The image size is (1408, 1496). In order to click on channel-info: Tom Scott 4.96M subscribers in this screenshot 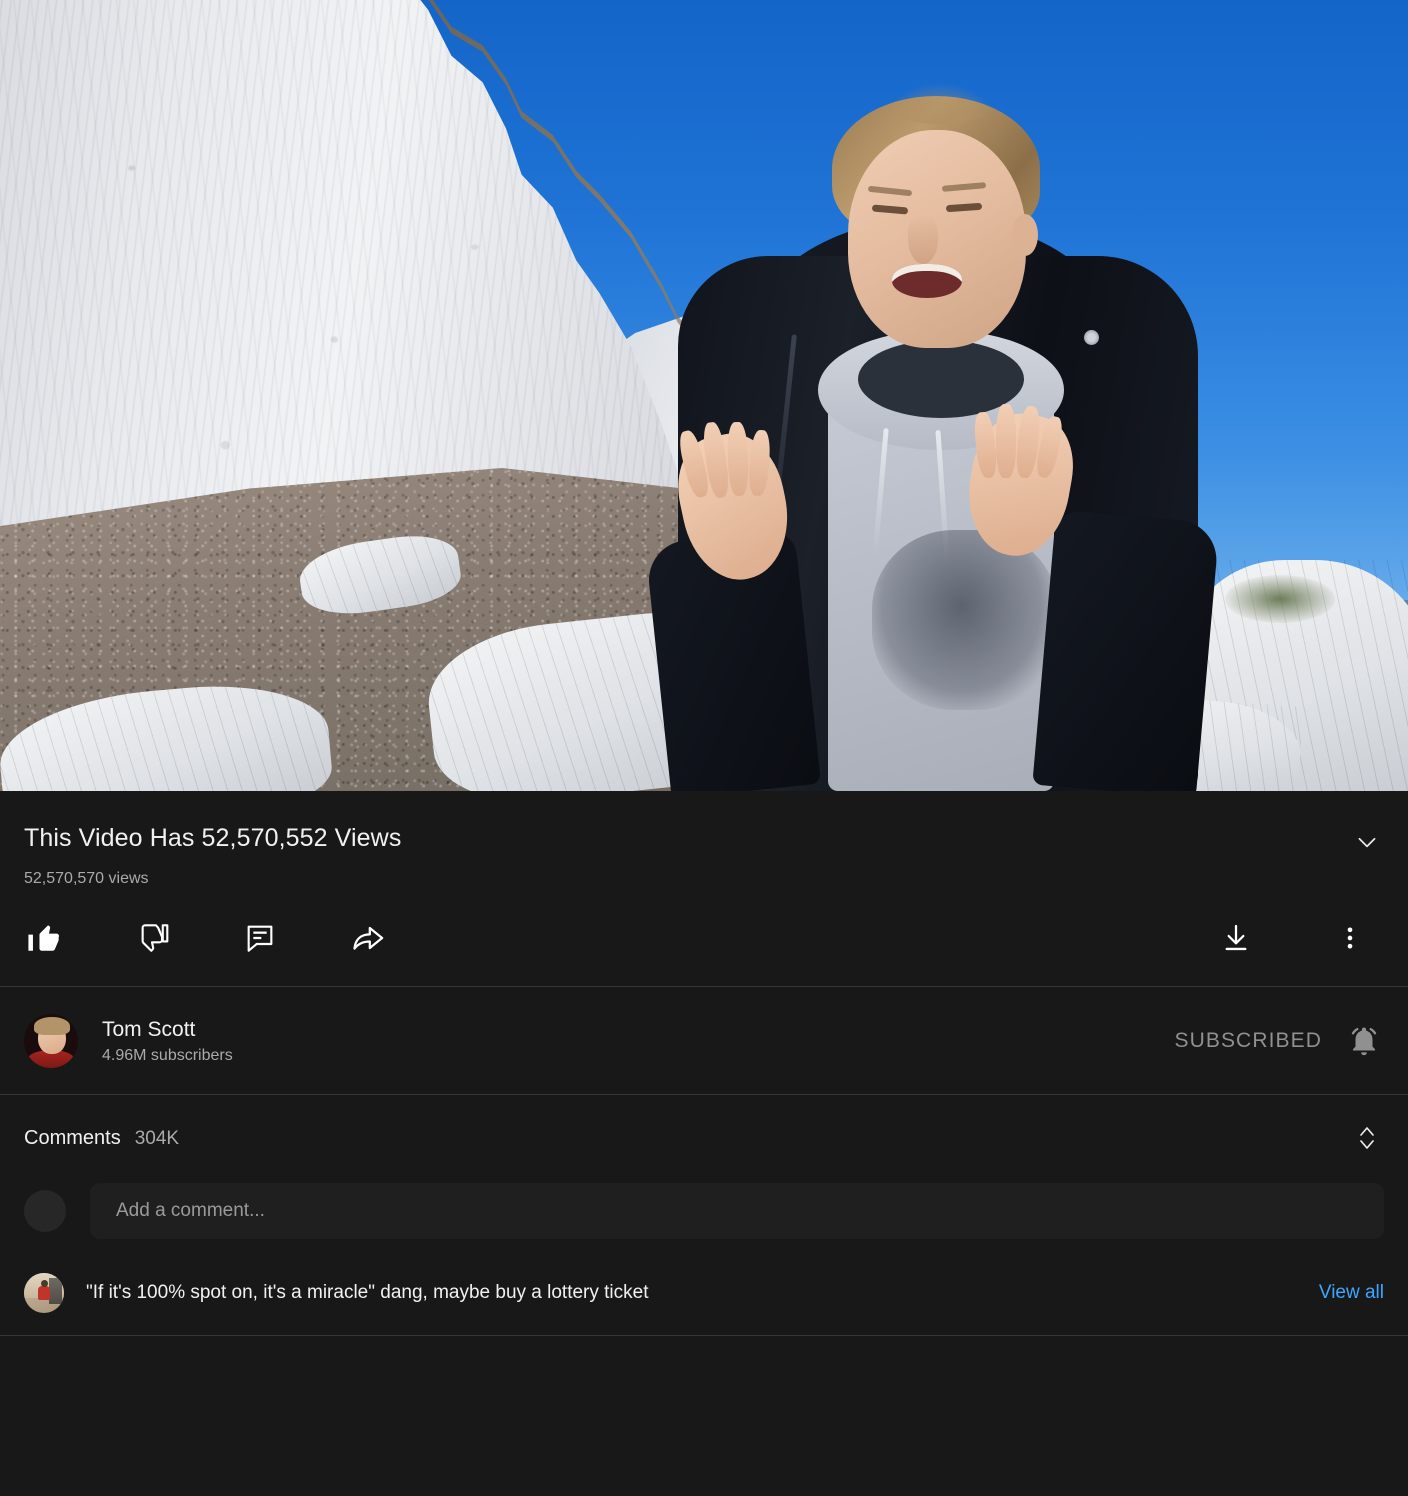, I will do `click(128, 1040)`.